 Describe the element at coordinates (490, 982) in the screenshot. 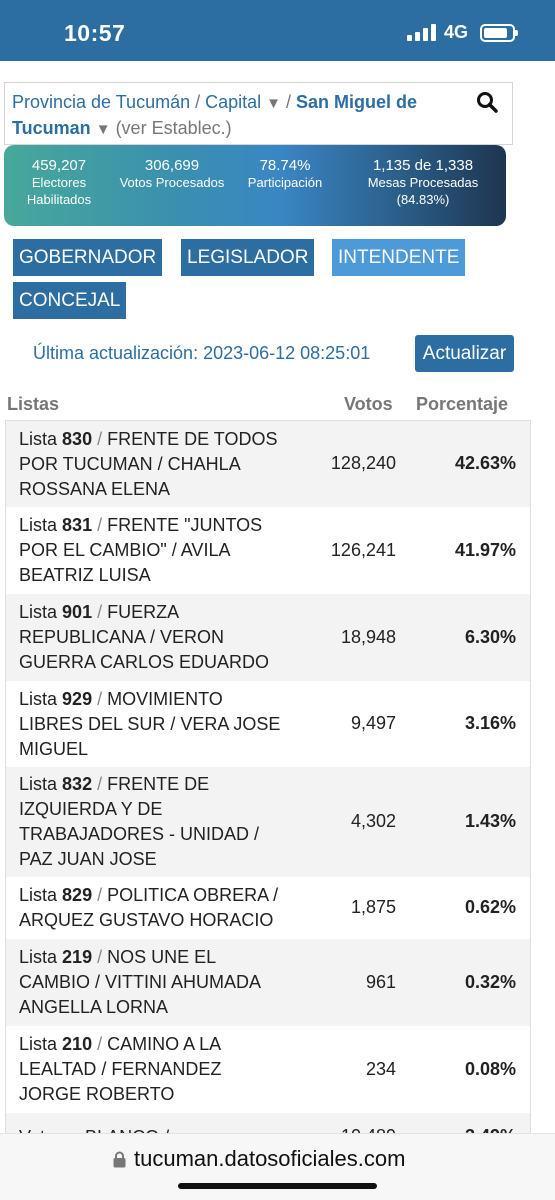

I see `list-percent: 0.32%` at that location.